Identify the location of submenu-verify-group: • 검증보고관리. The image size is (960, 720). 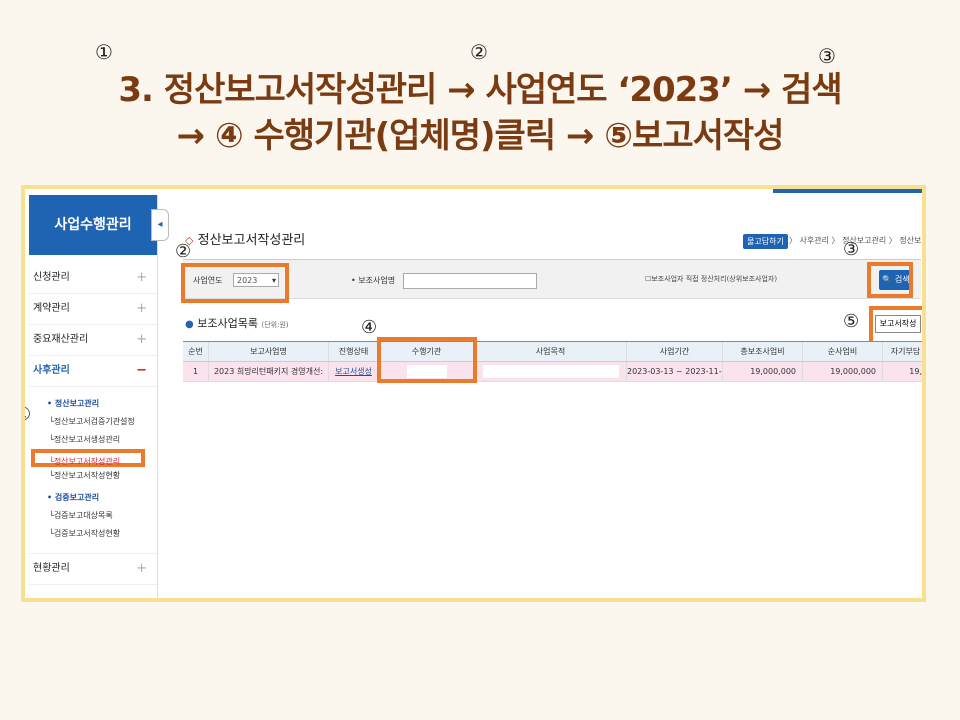
(93, 498).